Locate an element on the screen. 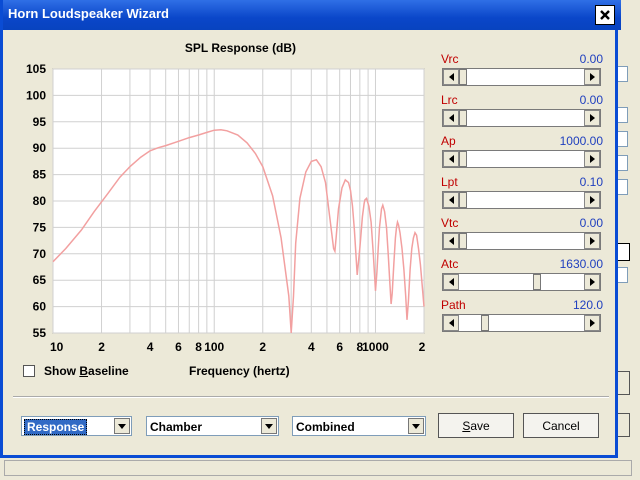 The height and width of the screenshot is (480, 640). x-tick-label: 100 is located at coordinates (214, 347).